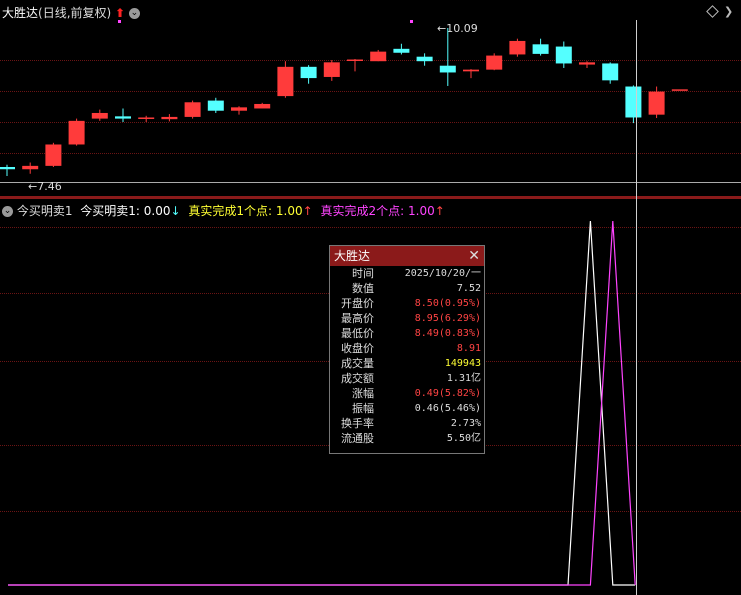 The height and width of the screenshot is (595, 741). I want to click on tooltip-value: 8.95(6.29%), so click(447, 318).